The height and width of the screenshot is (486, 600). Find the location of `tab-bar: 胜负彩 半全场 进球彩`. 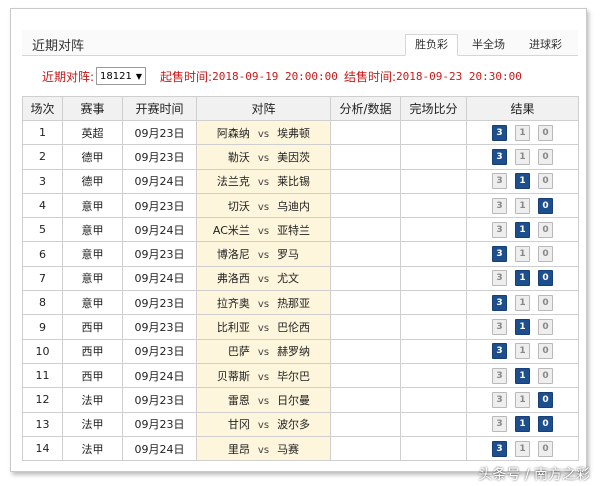

tab-bar: 胜负彩 半全场 进球彩 is located at coordinates (486, 45).